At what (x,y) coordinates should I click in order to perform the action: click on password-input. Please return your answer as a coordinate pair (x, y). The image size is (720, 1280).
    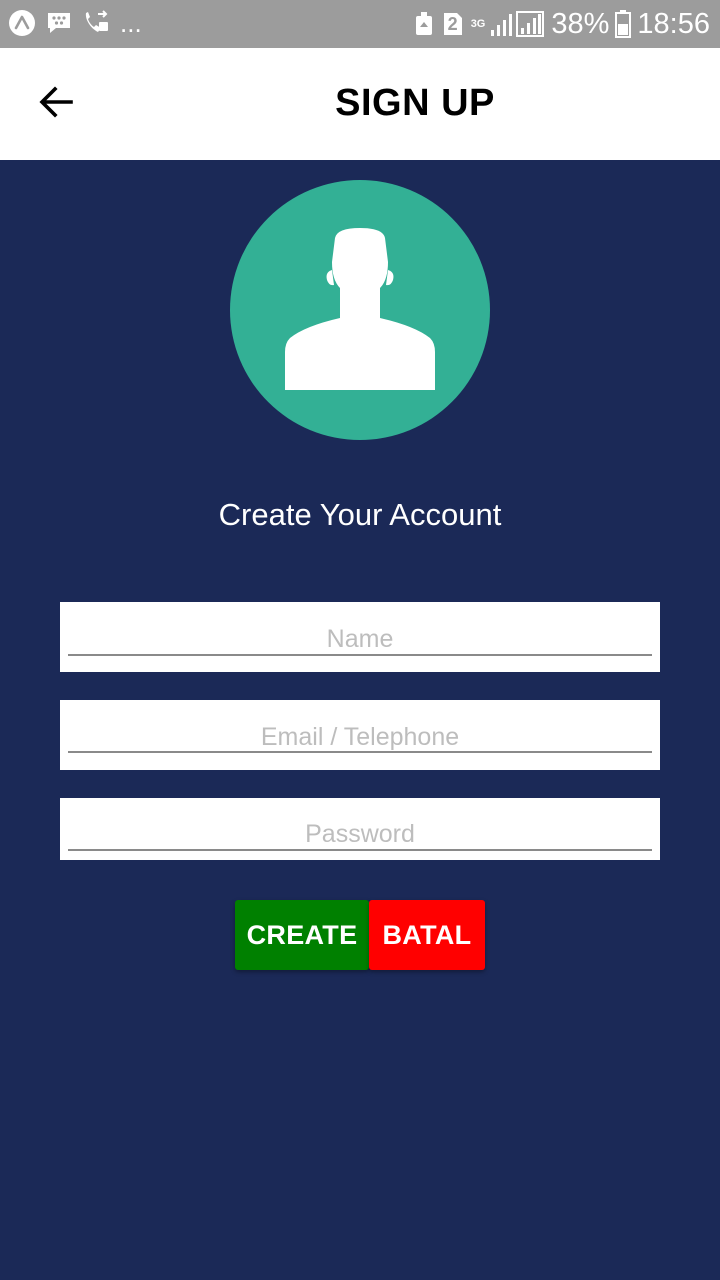
    Looking at the image, I should click on (360, 834).